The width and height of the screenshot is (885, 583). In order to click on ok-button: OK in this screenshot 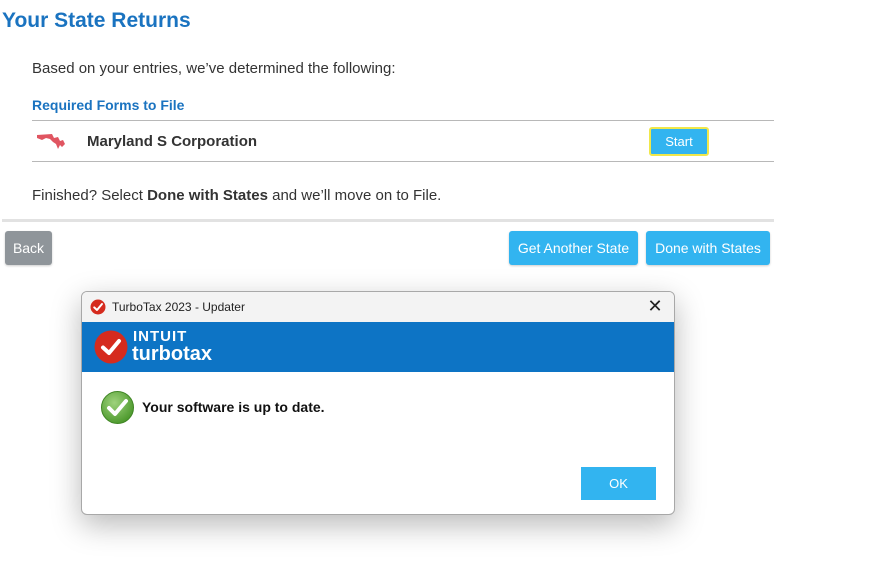, I will do `click(618, 483)`.